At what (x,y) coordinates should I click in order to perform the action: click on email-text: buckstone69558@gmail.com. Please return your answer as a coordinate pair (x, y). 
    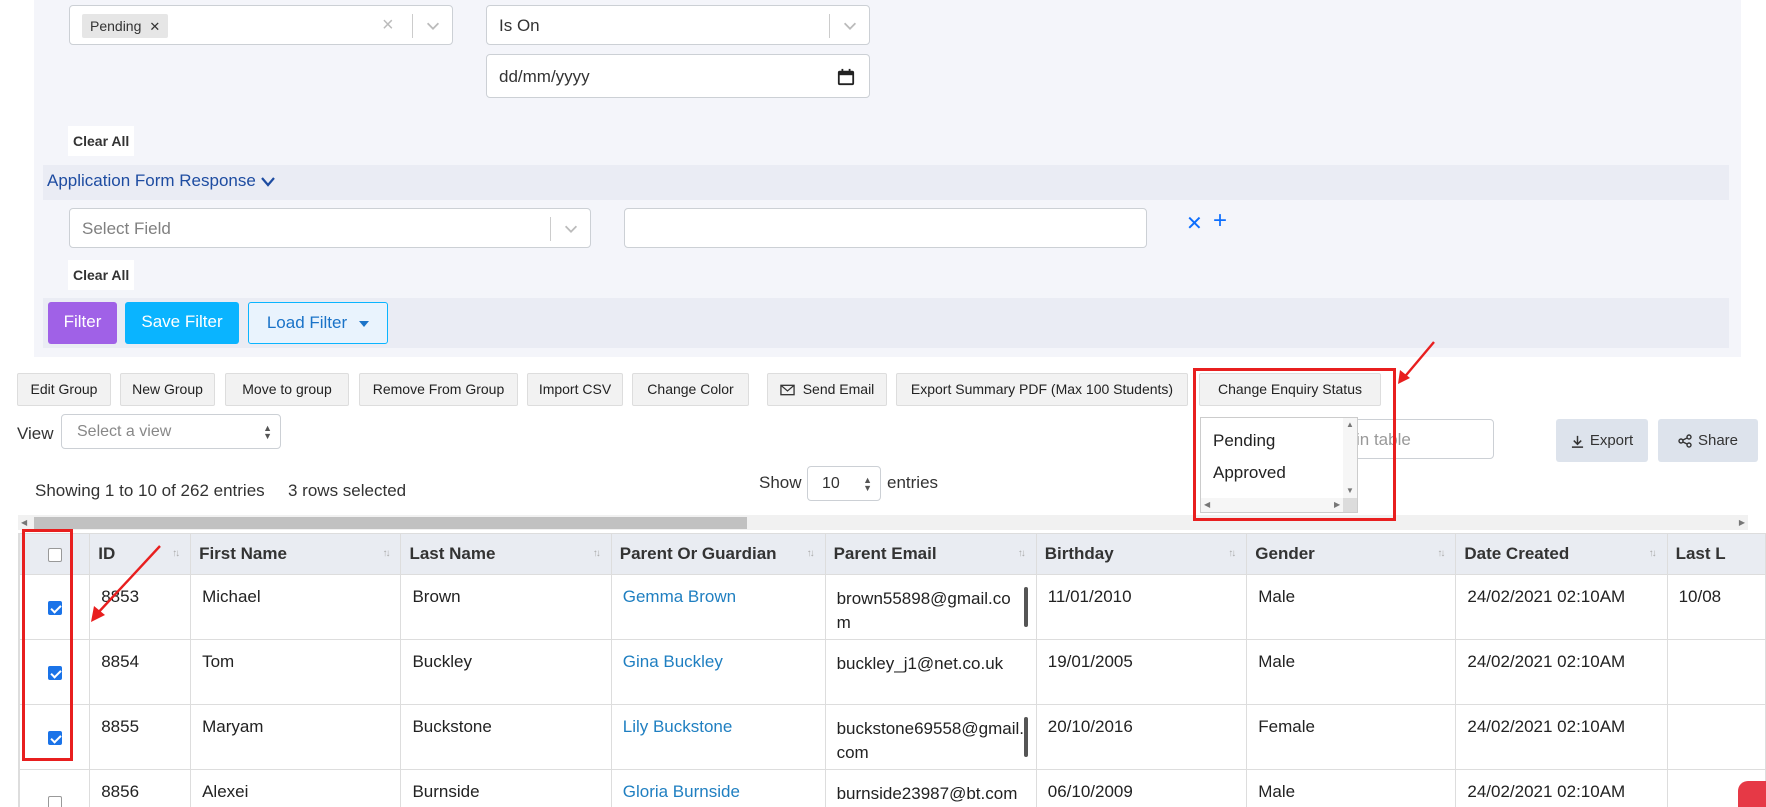
    Looking at the image, I should click on (930, 740).